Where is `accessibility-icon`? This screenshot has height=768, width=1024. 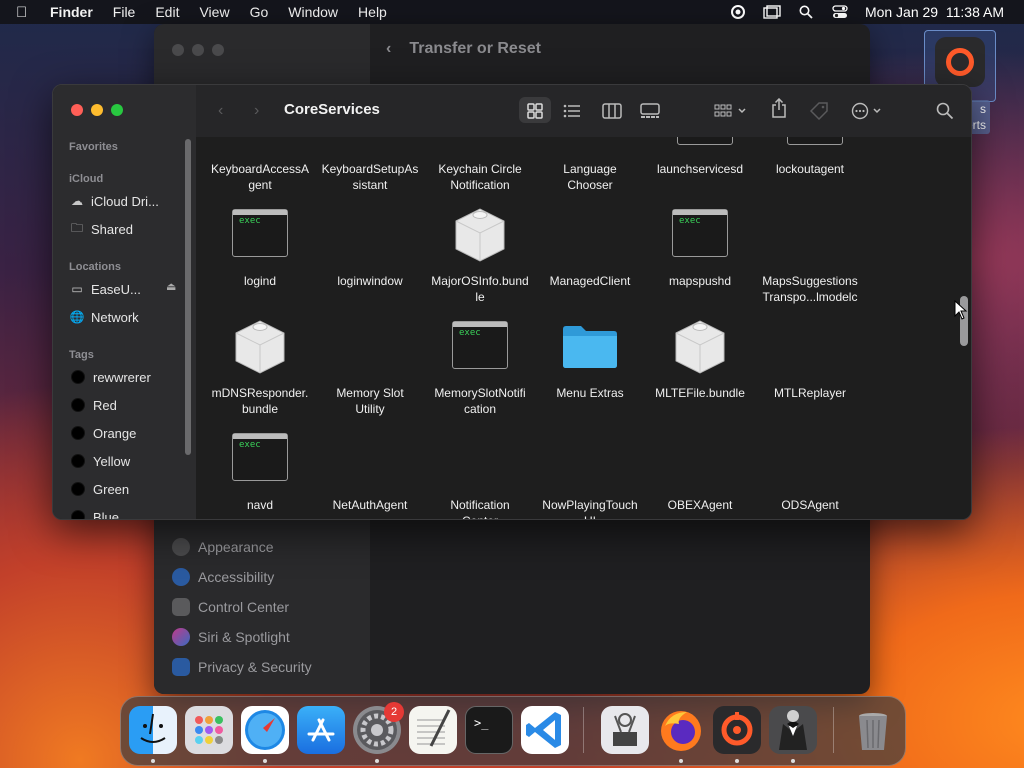 accessibility-icon is located at coordinates (181, 577).